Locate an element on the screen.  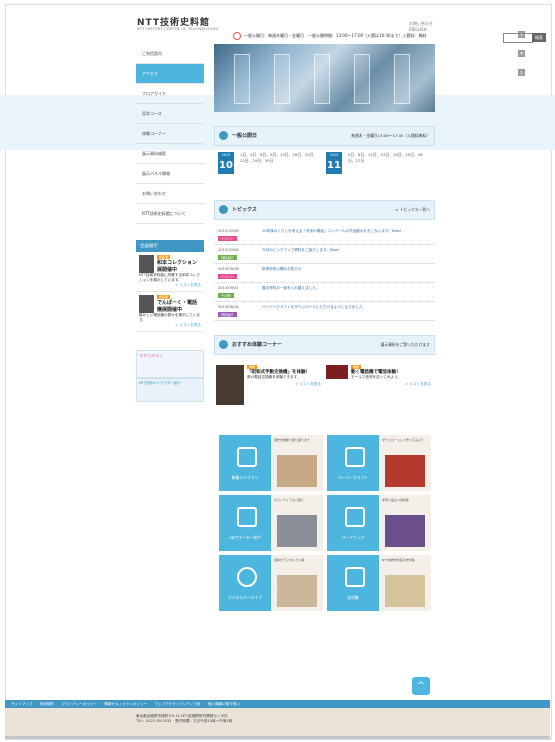
tile-photo: ダウンロードして作ってみよう is located at coordinates (405, 463).